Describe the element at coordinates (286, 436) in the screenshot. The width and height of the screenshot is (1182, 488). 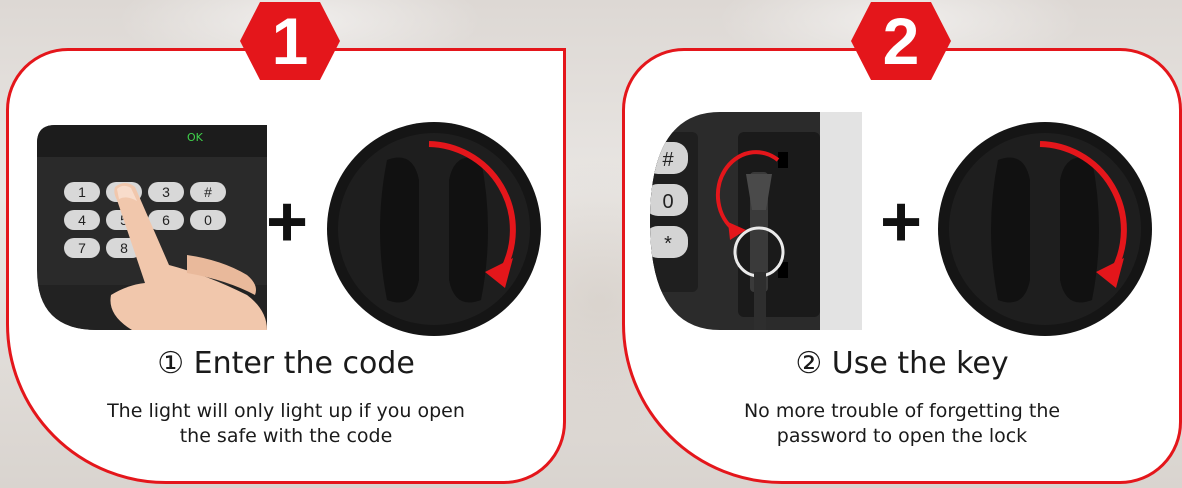
I see `step-1-description-line-2: the safe with the code` at that location.